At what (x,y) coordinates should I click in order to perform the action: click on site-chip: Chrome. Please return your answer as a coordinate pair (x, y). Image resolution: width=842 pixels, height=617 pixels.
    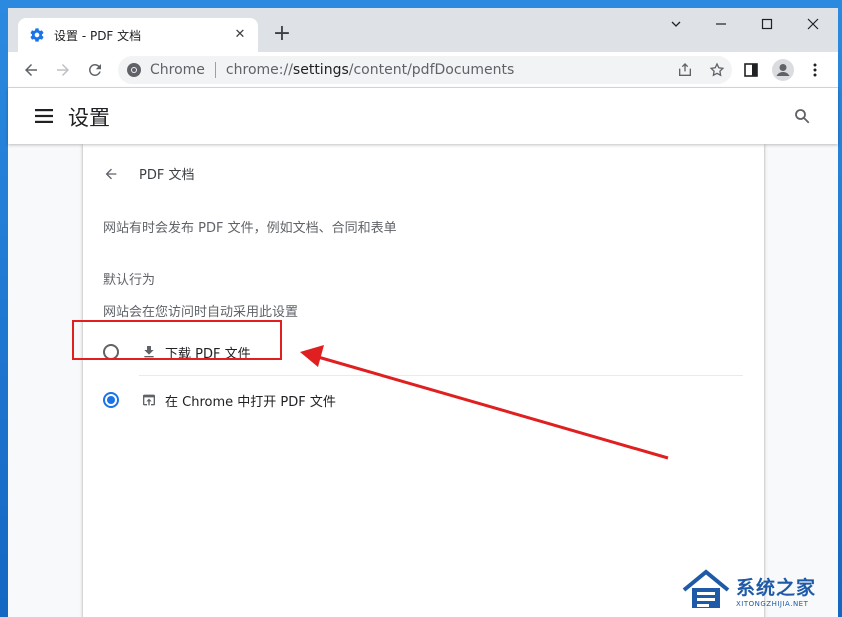
    Looking at the image, I should click on (177, 70).